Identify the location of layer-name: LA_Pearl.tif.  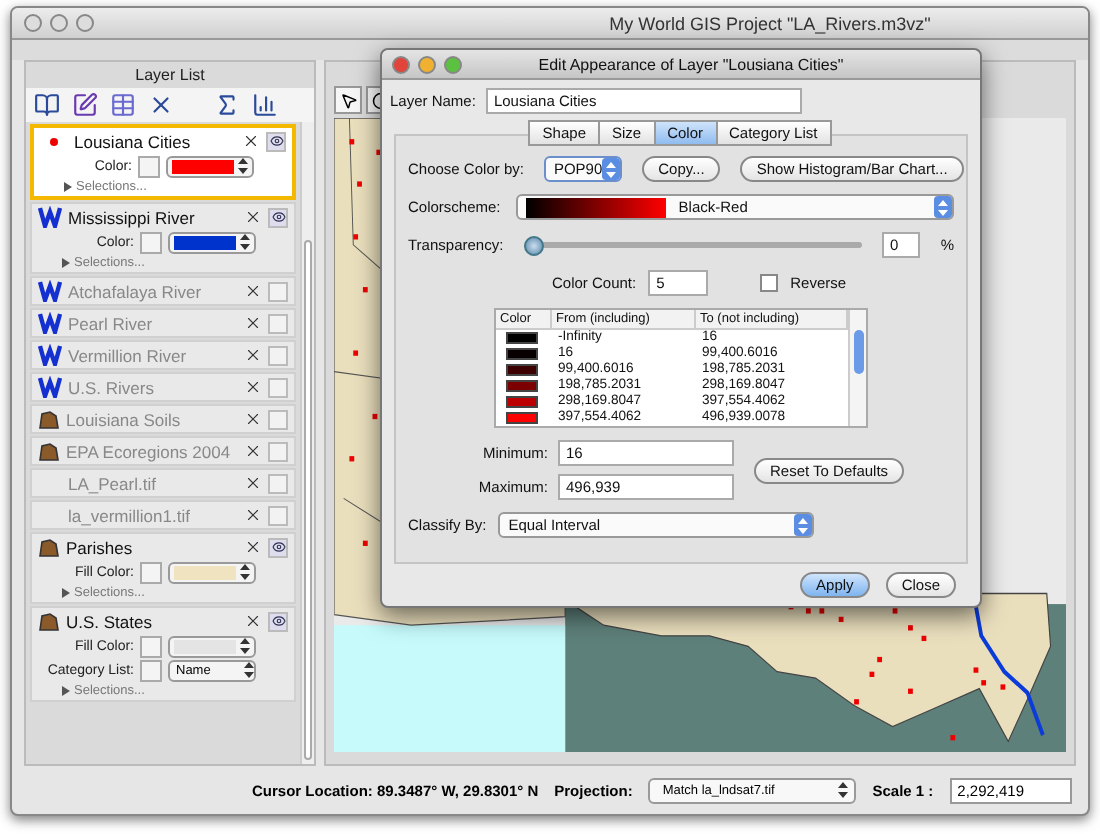
(113, 483).